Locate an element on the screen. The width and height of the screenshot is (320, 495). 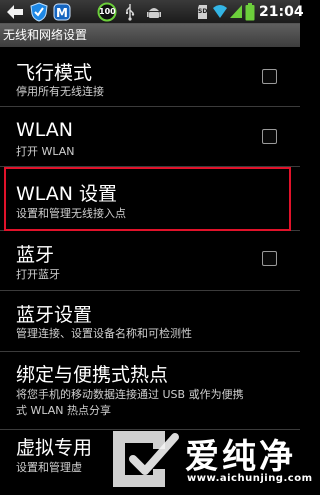
list-item-summary: 设置和管理虚 is located at coordinates (49, 467).